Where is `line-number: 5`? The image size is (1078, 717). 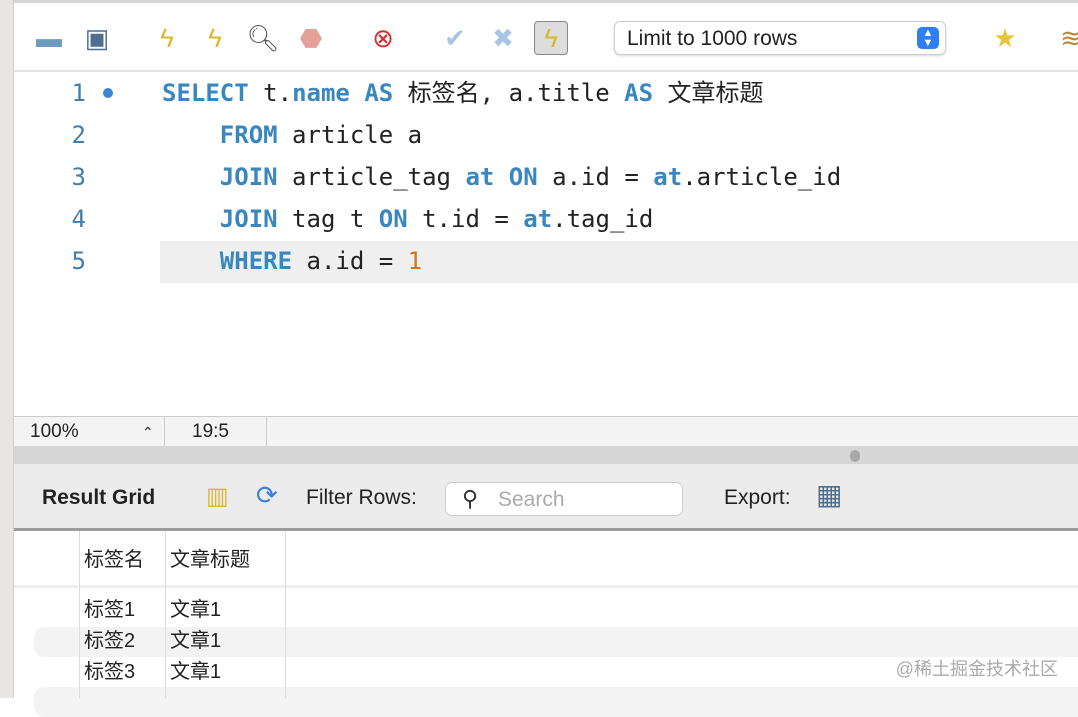
line-number: 5 is located at coordinates (78, 261).